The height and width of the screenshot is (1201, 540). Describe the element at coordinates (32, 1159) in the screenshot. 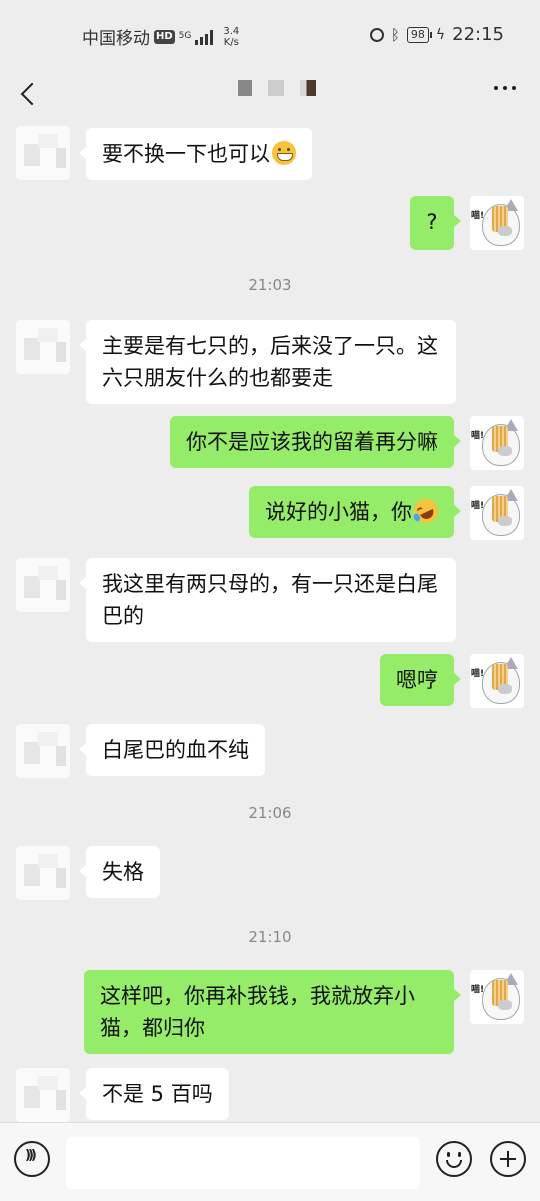

I see `voice-input-icon` at that location.